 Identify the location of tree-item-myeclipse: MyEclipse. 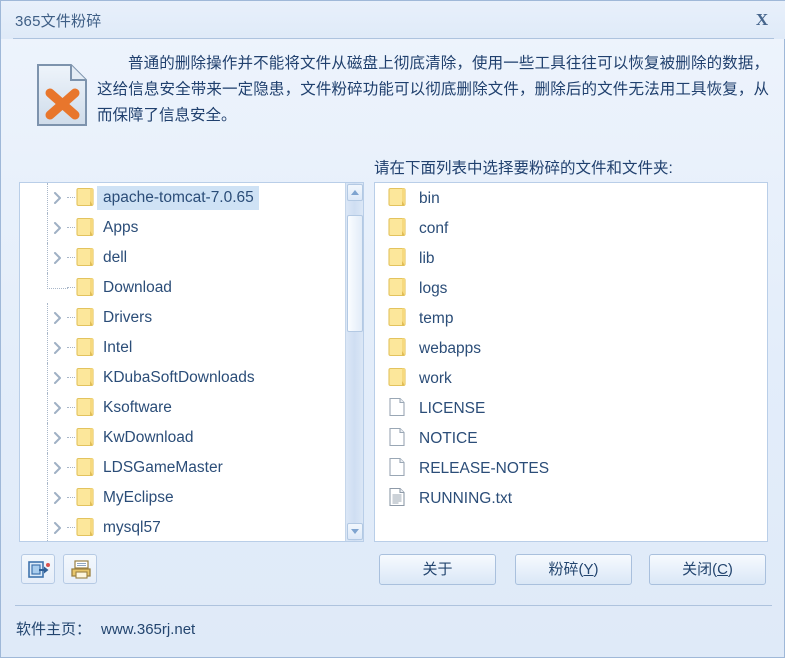
(183, 498).